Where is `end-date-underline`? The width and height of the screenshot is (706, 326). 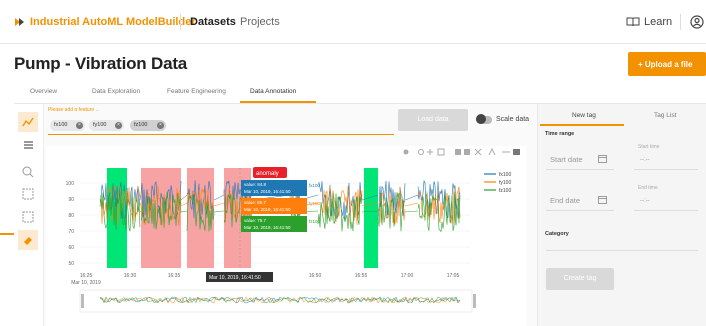
end-date-underline is located at coordinates (580, 210).